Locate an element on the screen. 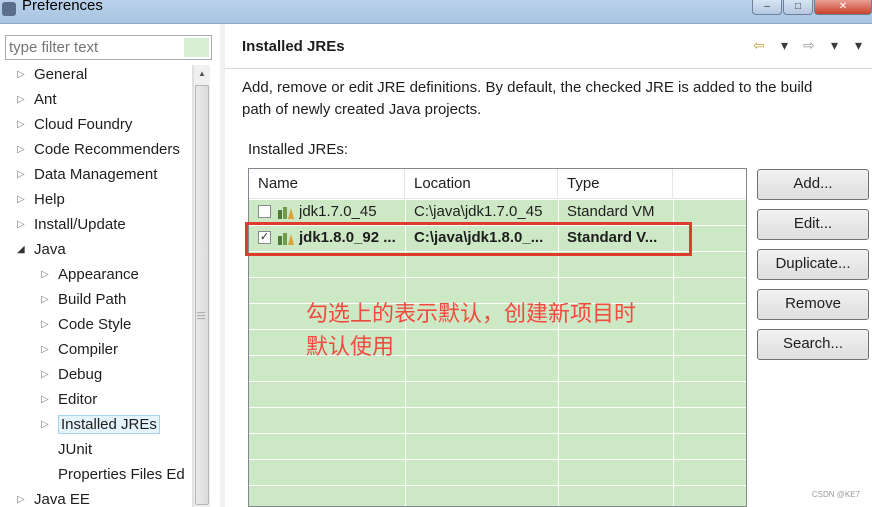  forward-menu-icon: ▾ is located at coordinates (834, 45).